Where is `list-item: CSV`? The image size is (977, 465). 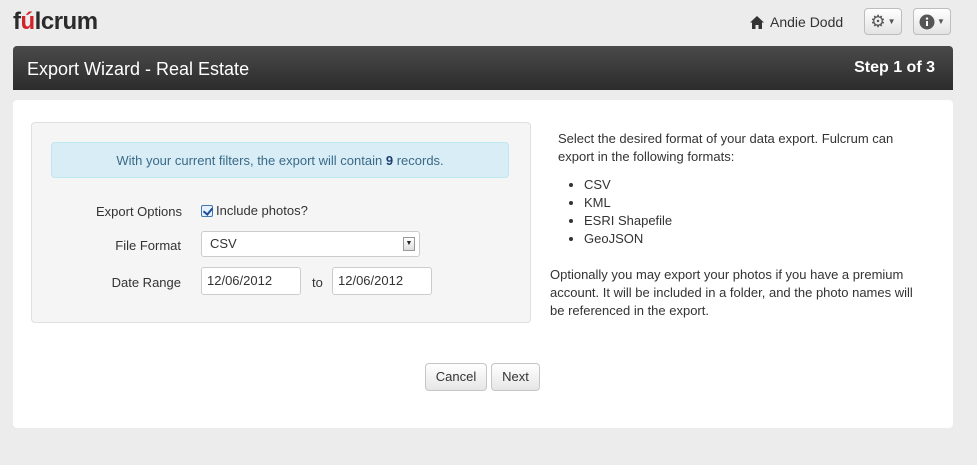 list-item: CSV is located at coordinates (756, 185).